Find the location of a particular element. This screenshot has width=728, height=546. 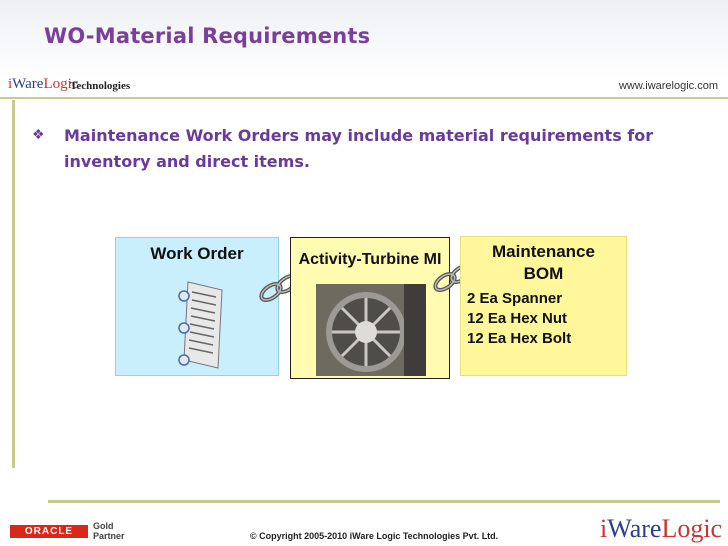

turbine-engine-image is located at coordinates (371, 330).